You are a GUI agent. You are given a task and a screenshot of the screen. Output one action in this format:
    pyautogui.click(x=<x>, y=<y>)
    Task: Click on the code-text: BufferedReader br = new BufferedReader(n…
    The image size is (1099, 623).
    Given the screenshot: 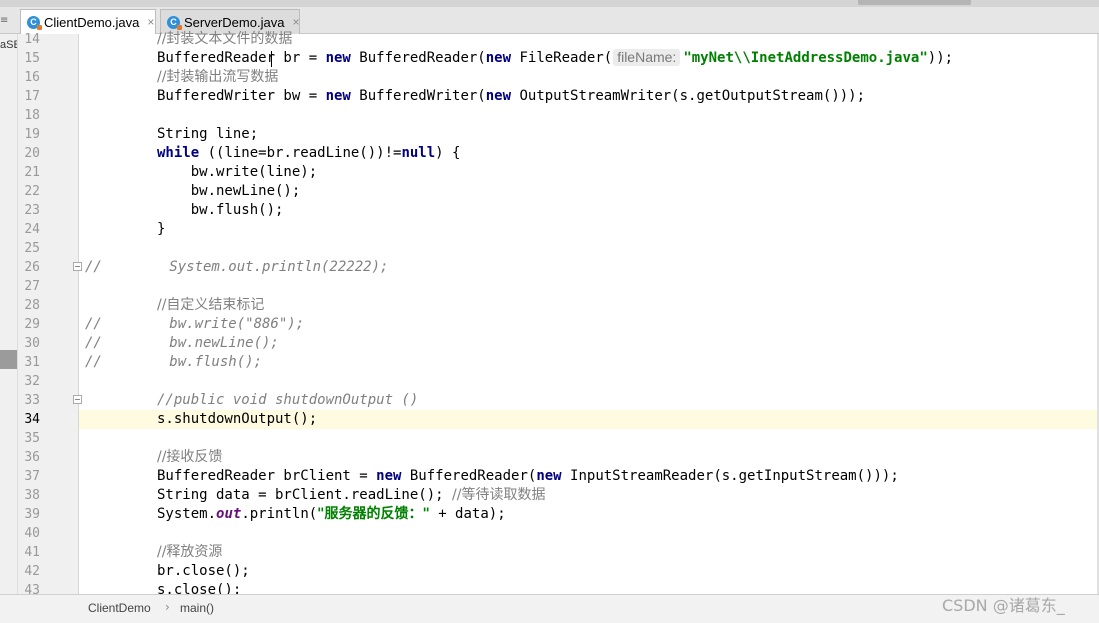 What is the action you would take?
    pyautogui.click(x=555, y=58)
    